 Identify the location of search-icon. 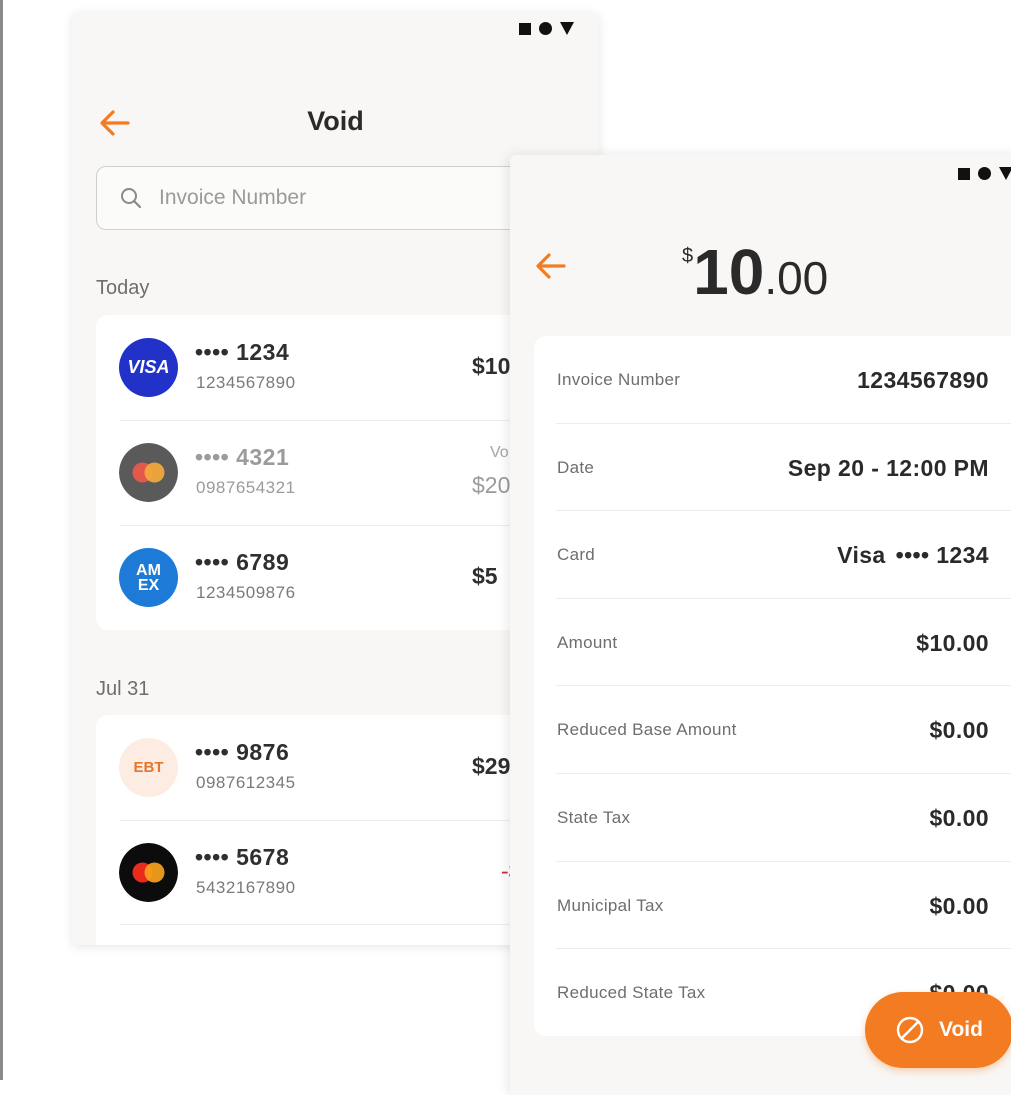
(131, 198).